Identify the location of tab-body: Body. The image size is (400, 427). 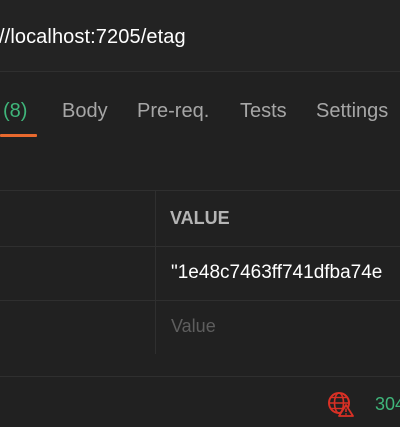
(85, 111).